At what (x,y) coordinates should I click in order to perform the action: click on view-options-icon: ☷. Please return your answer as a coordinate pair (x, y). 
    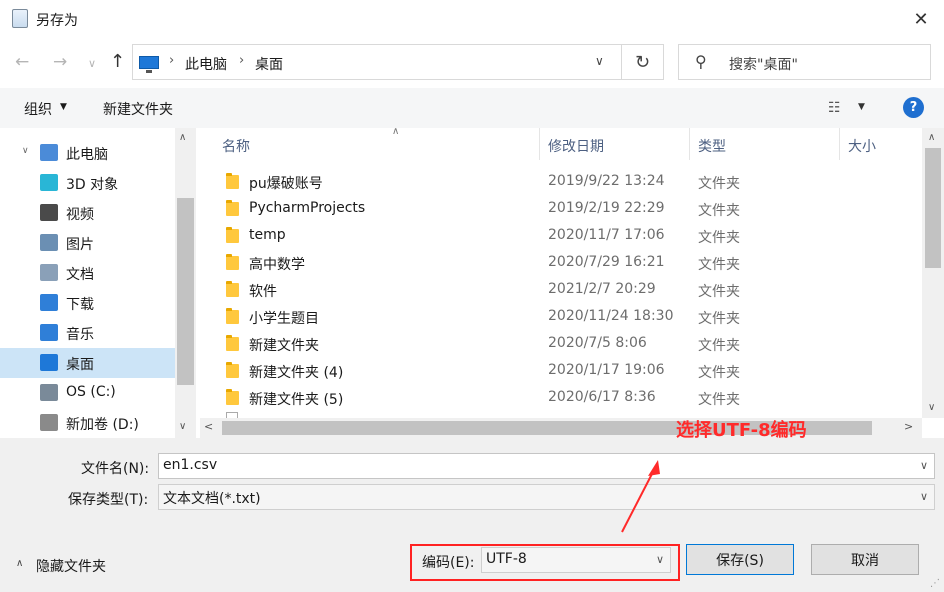
    Looking at the image, I should click on (834, 108).